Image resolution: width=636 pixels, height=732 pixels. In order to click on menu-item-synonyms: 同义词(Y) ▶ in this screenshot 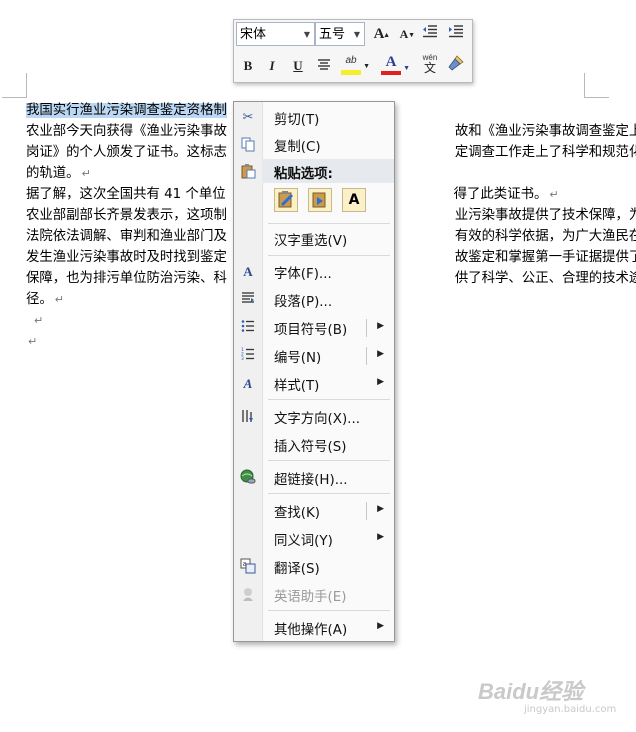, I will do `click(314, 539)`.